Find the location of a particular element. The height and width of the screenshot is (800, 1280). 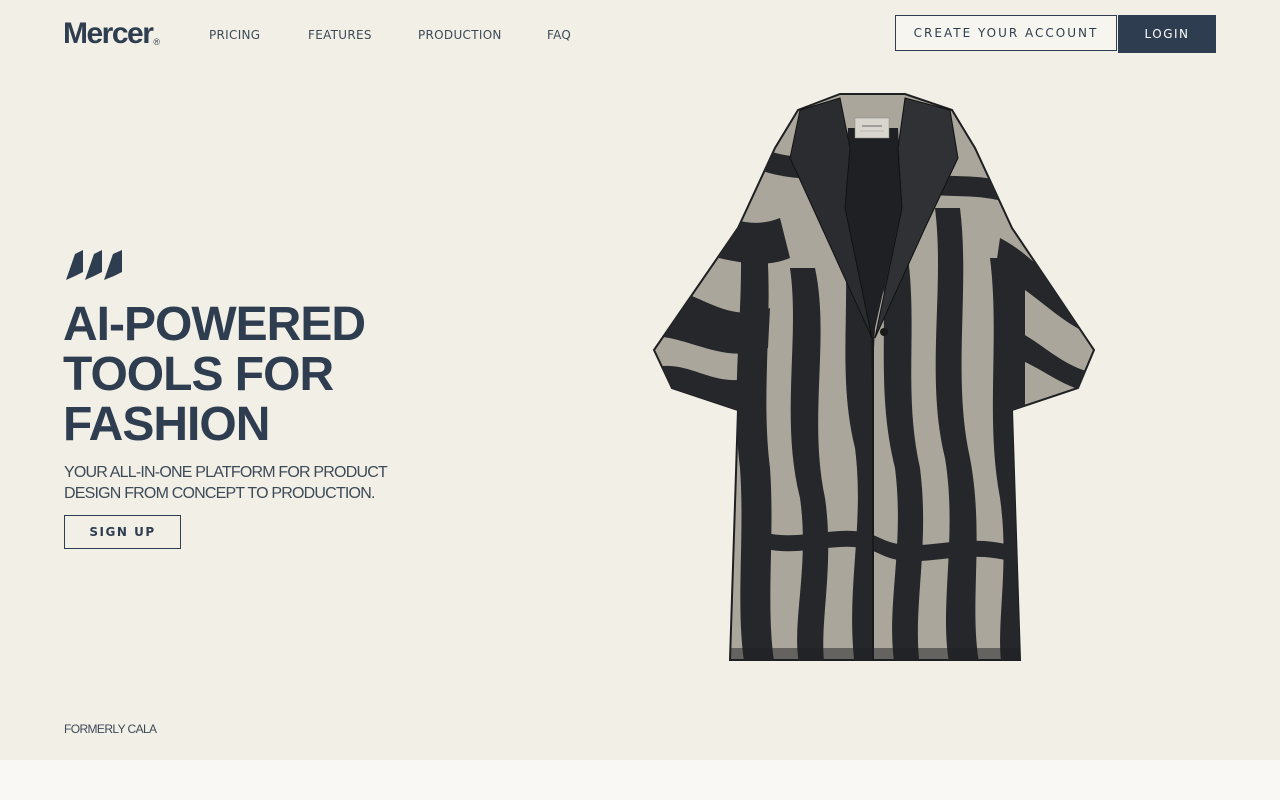

create-account-button: CREATE YOUR ACCOUNT is located at coordinates (1006, 33).